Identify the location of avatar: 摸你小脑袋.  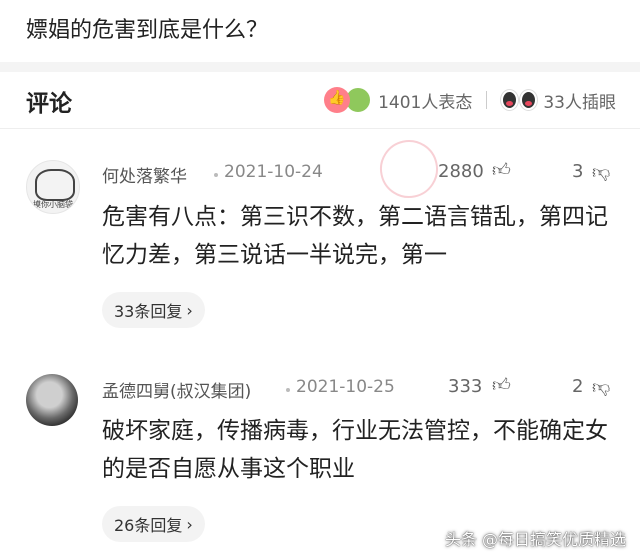
(53, 187).